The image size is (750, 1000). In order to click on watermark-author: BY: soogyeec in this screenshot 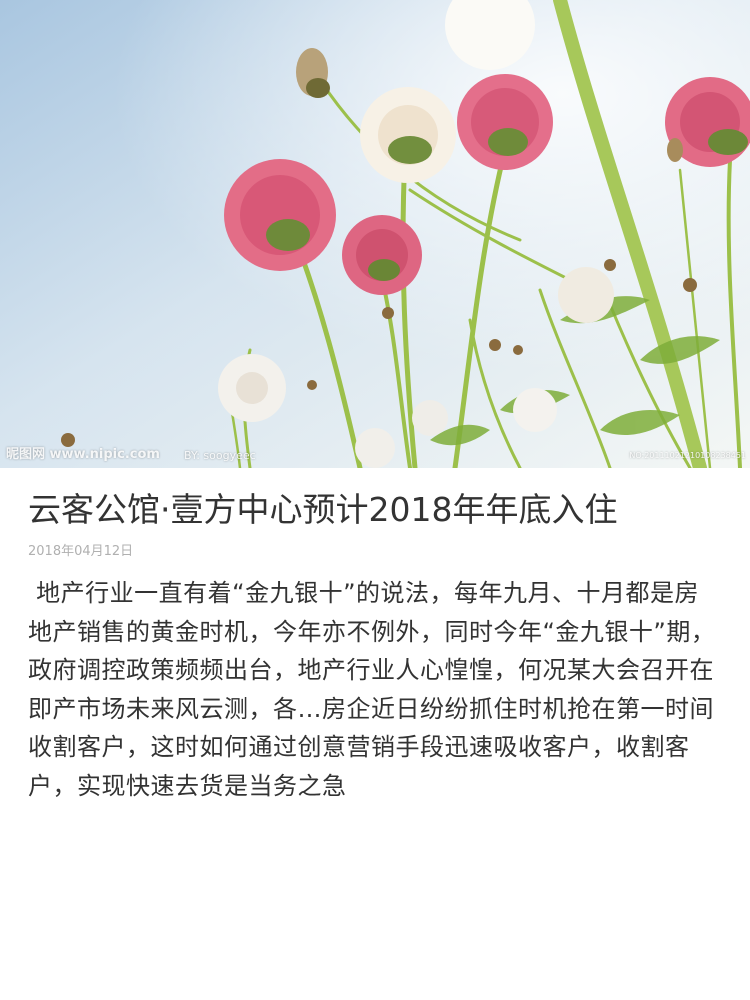, I will do `click(220, 455)`.